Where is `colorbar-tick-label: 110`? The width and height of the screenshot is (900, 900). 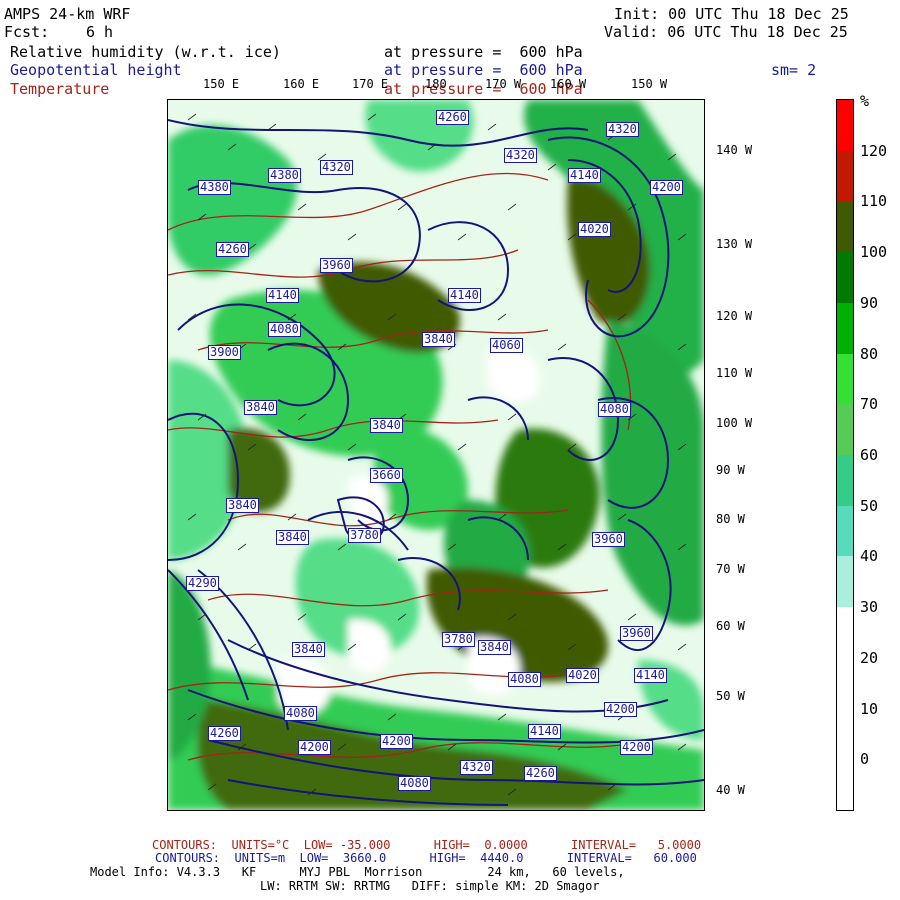 colorbar-tick-label: 110 is located at coordinates (874, 201).